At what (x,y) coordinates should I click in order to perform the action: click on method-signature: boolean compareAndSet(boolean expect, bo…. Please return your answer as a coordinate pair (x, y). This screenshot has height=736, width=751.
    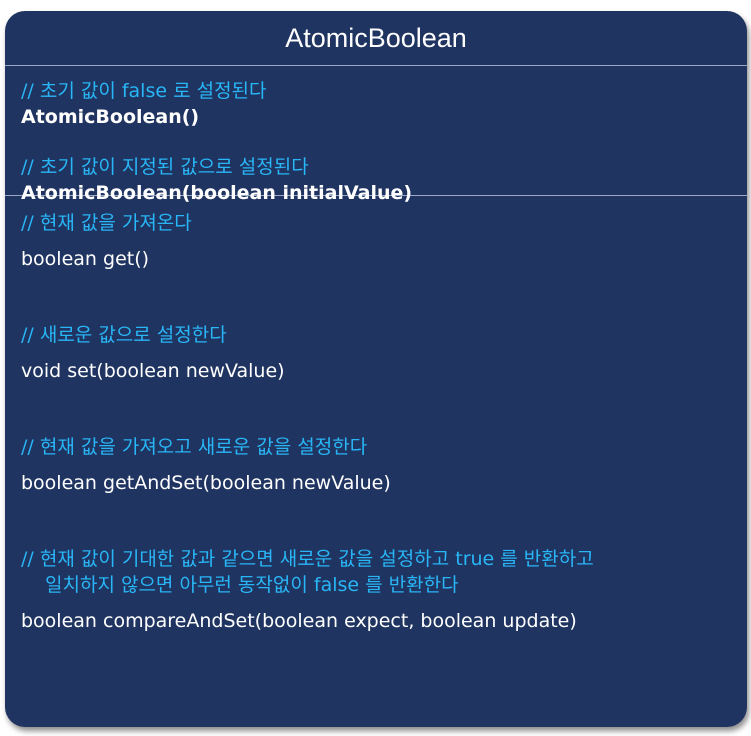
    Looking at the image, I should click on (299, 621).